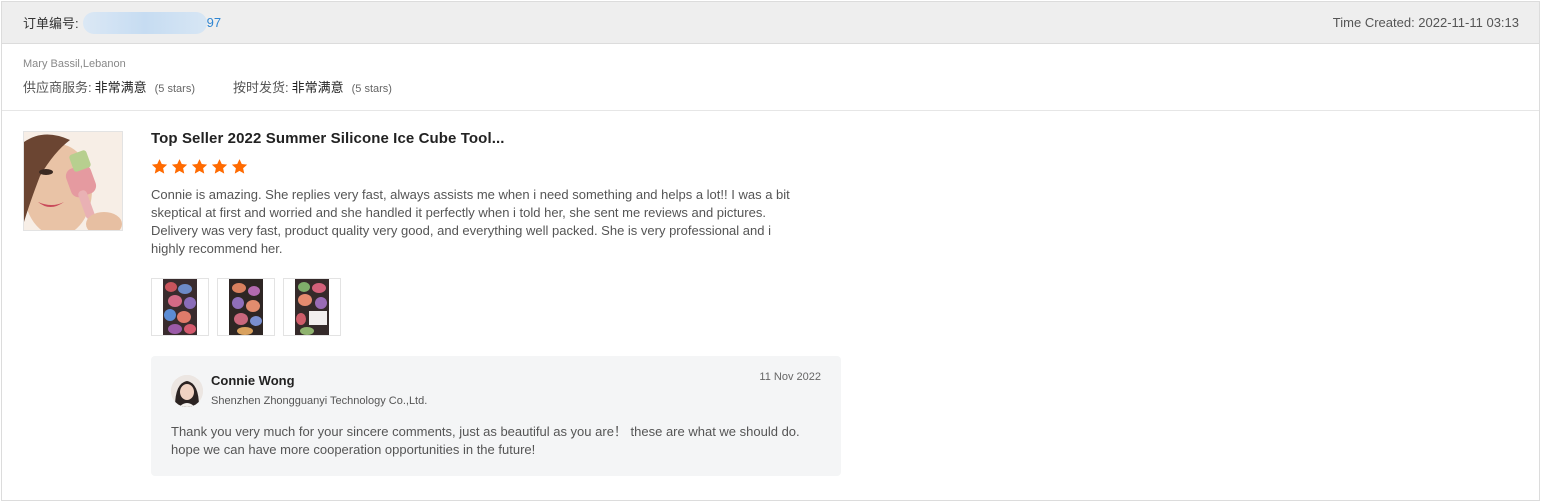  I want to click on reply-company: Shenzhen Zhongguanyi Technology Co.,Ltd., so click(319, 401).